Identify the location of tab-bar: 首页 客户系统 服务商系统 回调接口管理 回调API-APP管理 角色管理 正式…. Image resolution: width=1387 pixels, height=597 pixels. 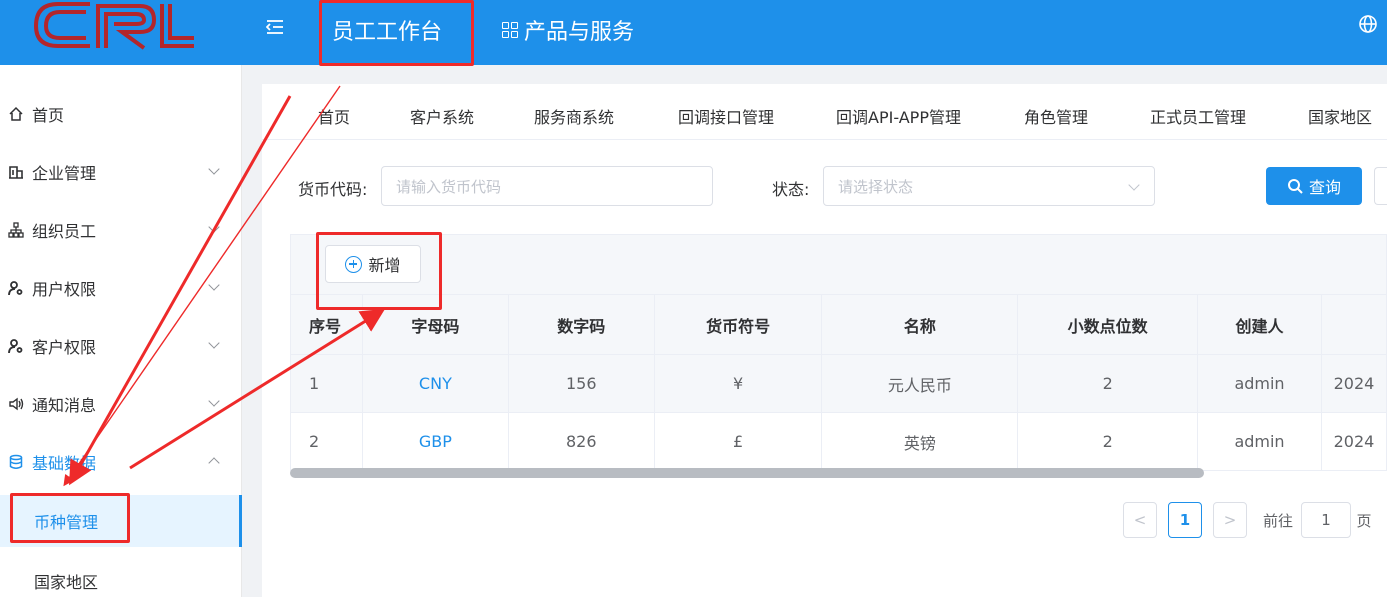
(824, 112).